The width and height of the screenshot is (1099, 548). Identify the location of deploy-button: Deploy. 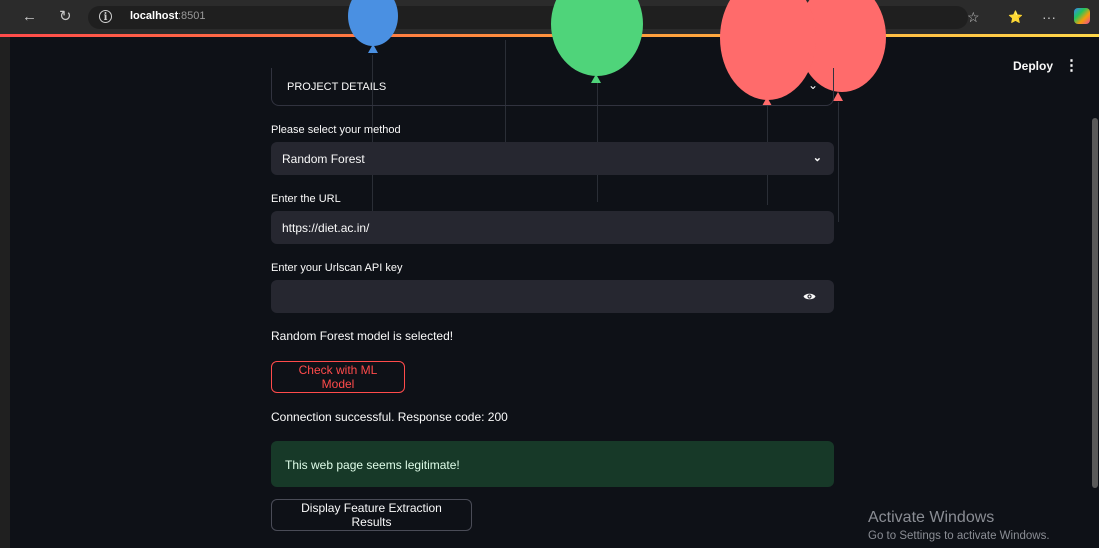
(1033, 66).